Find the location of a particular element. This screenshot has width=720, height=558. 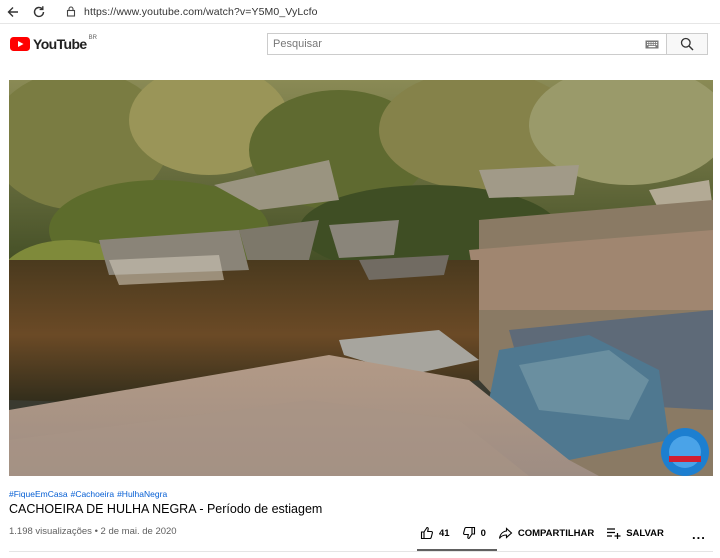

reload-button is located at coordinates (39, 12).